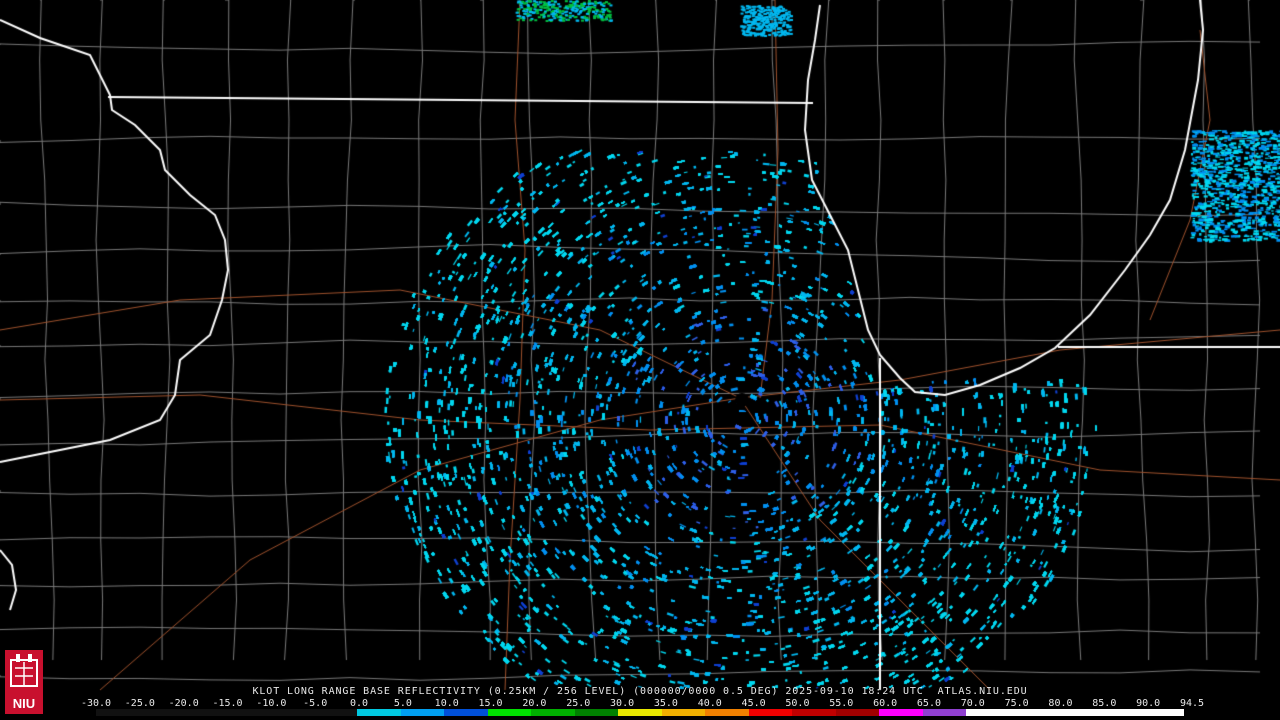  What do you see at coordinates (271, 703) in the screenshot?
I see `scale-tick-label: -10.0` at bounding box center [271, 703].